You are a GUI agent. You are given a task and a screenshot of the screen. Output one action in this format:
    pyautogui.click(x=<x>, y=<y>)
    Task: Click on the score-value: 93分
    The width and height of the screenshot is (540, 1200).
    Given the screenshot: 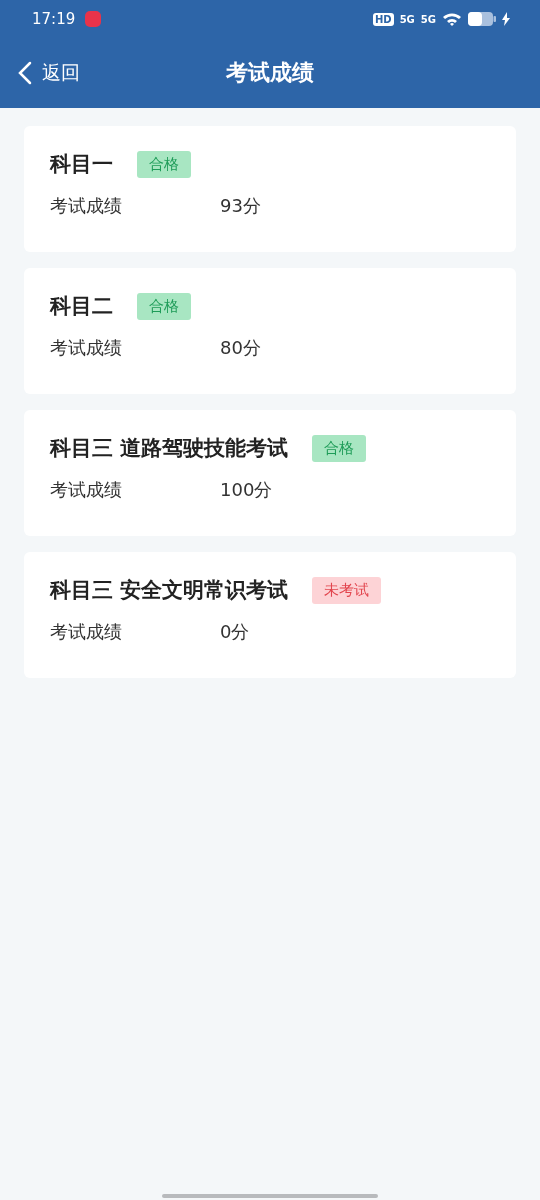 What is the action you would take?
    pyautogui.click(x=240, y=206)
    